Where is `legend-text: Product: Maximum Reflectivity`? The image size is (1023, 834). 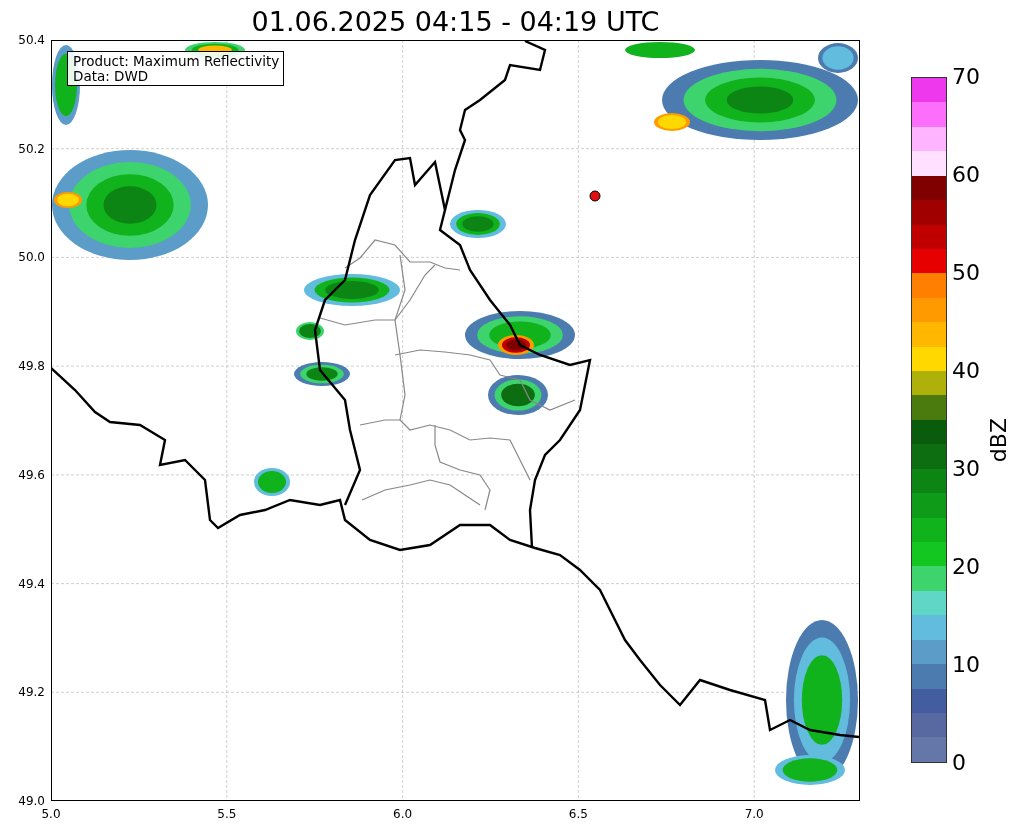
legend-text: Product: Maximum Reflectivity is located at coordinates (176, 61).